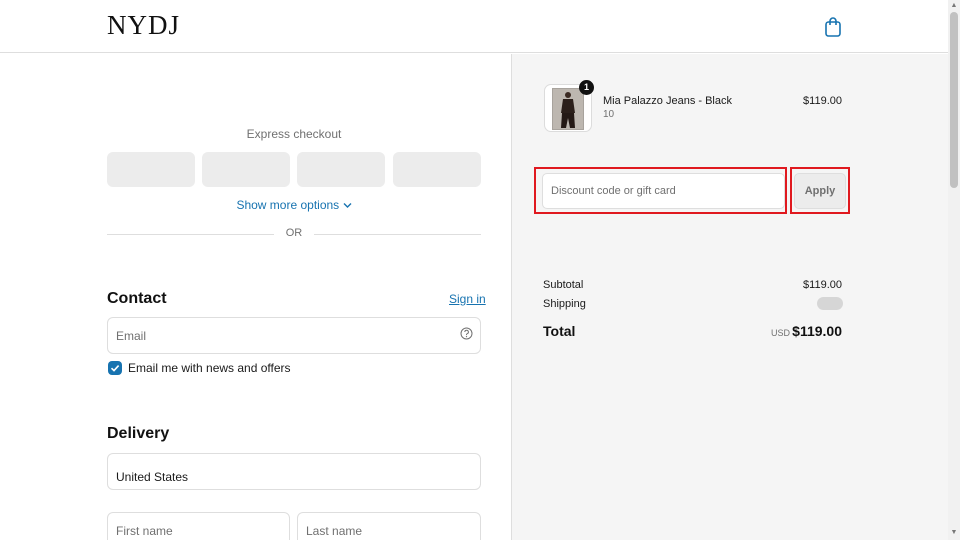 This screenshot has width=960, height=540. Describe the element at coordinates (822, 101) in the screenshot. I see `product-price: $119.00` at that location.